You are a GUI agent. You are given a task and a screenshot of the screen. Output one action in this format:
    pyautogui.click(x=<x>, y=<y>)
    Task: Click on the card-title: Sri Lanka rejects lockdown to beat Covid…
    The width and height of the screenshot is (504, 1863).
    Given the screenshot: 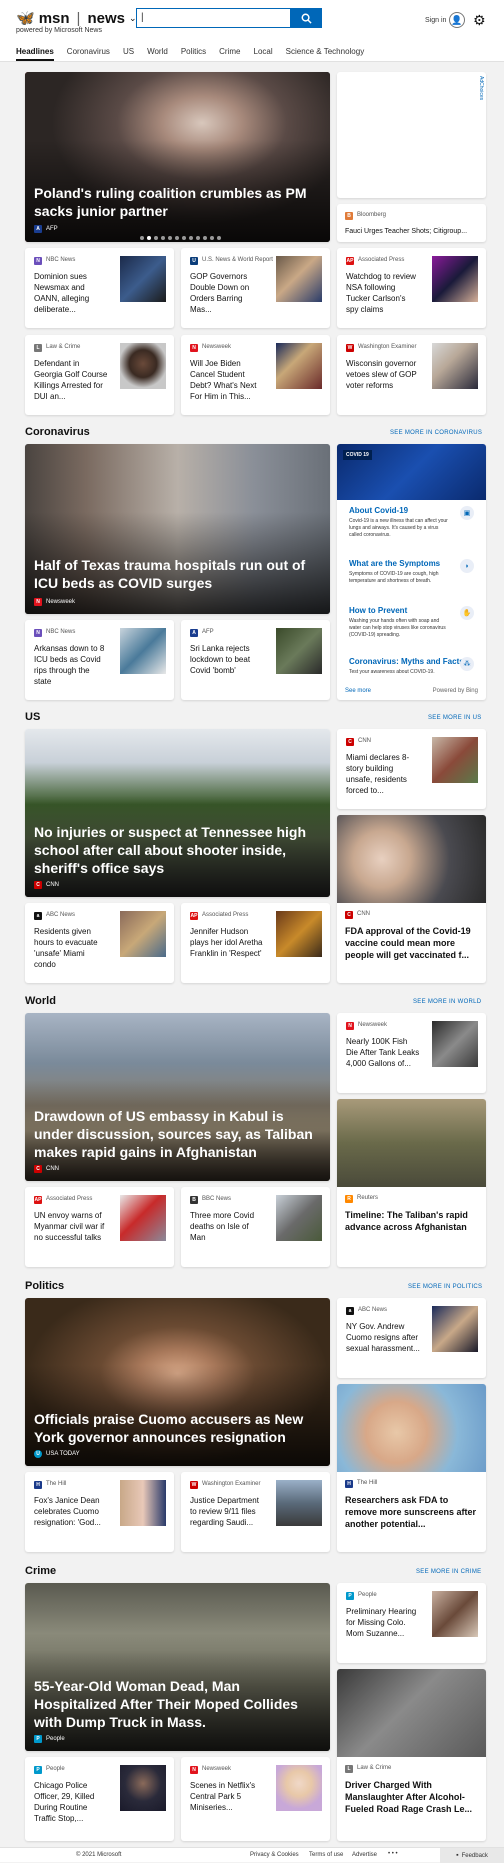 What is the action you would take?
    pyautogui.click(x=227, y=659)
    